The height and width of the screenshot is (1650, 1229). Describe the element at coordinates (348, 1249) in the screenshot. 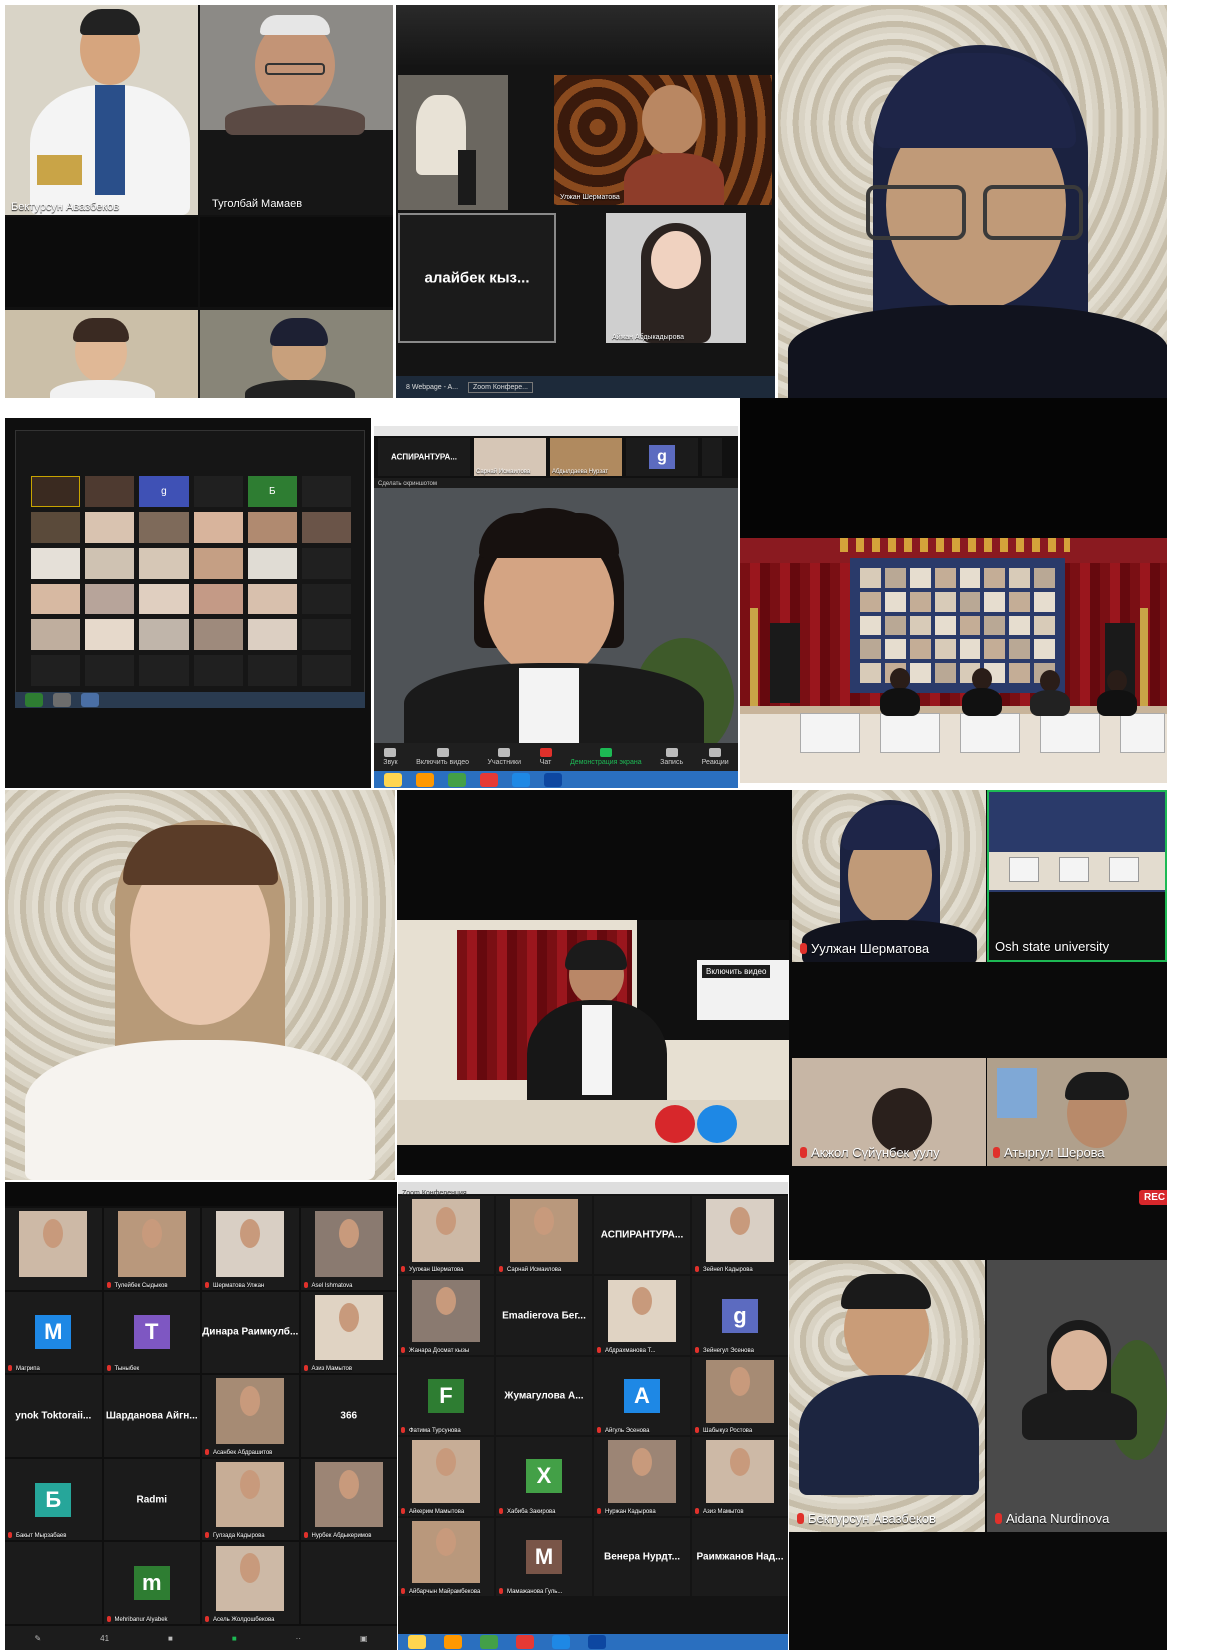

I see `gallery-tile: Asel Ishmatova` at that location.